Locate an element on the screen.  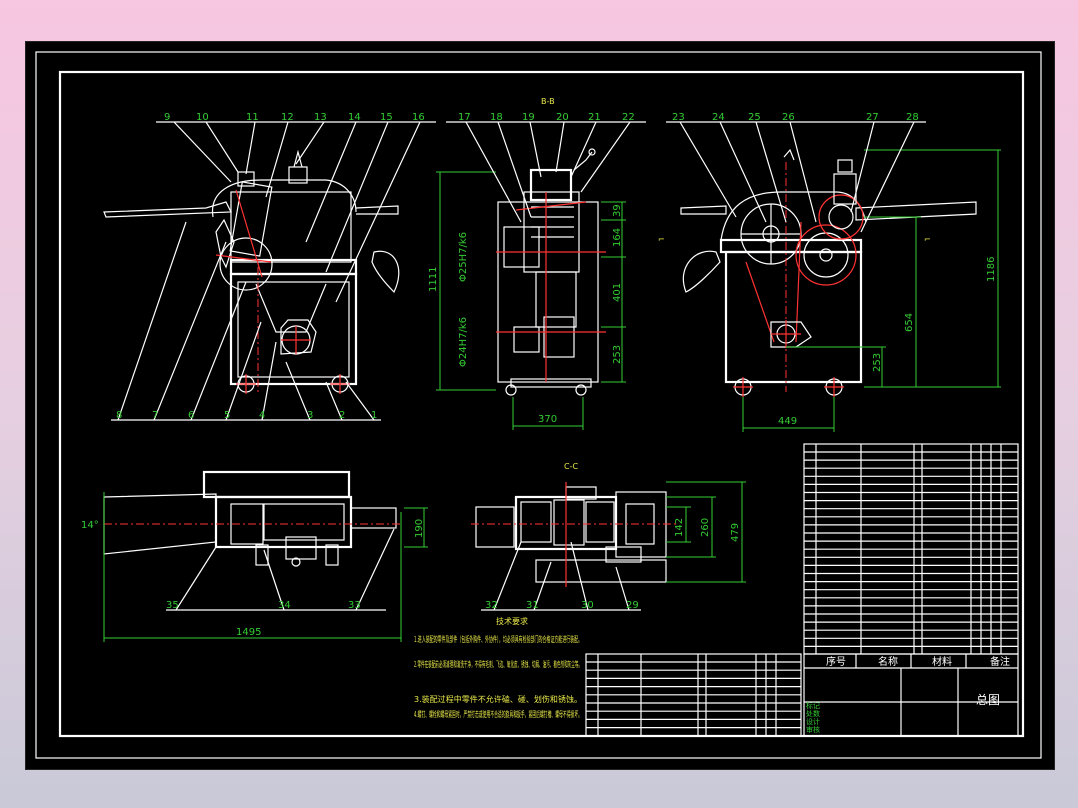
part-number: 29 is located at coordinates (632, 605).